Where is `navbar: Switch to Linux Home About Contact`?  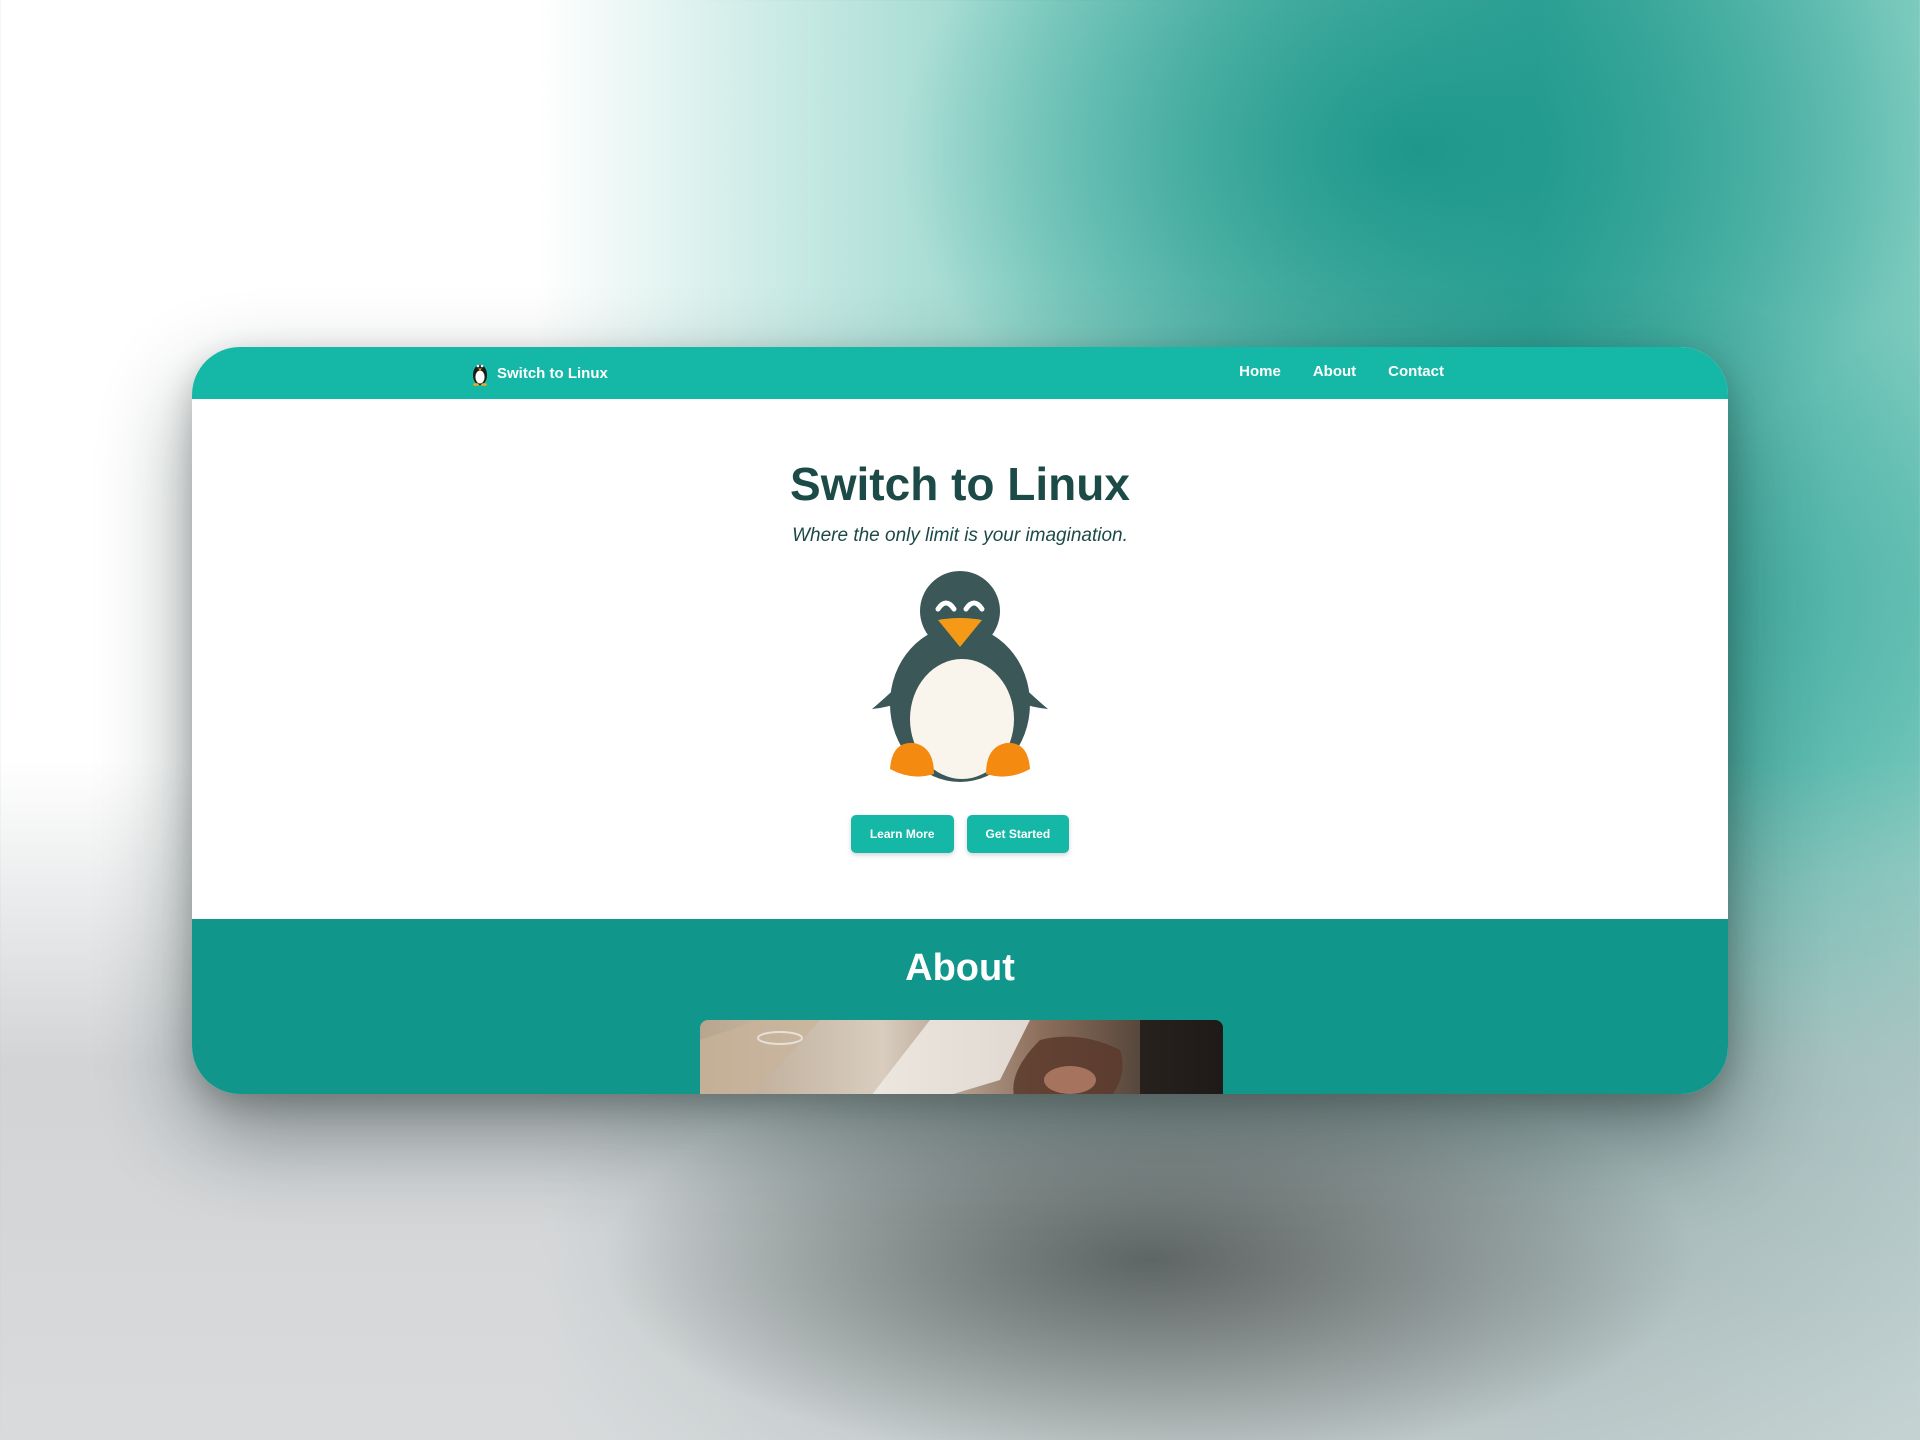
navbar: Switch to Linux Home About Contact is located at coordinates (960, 373).